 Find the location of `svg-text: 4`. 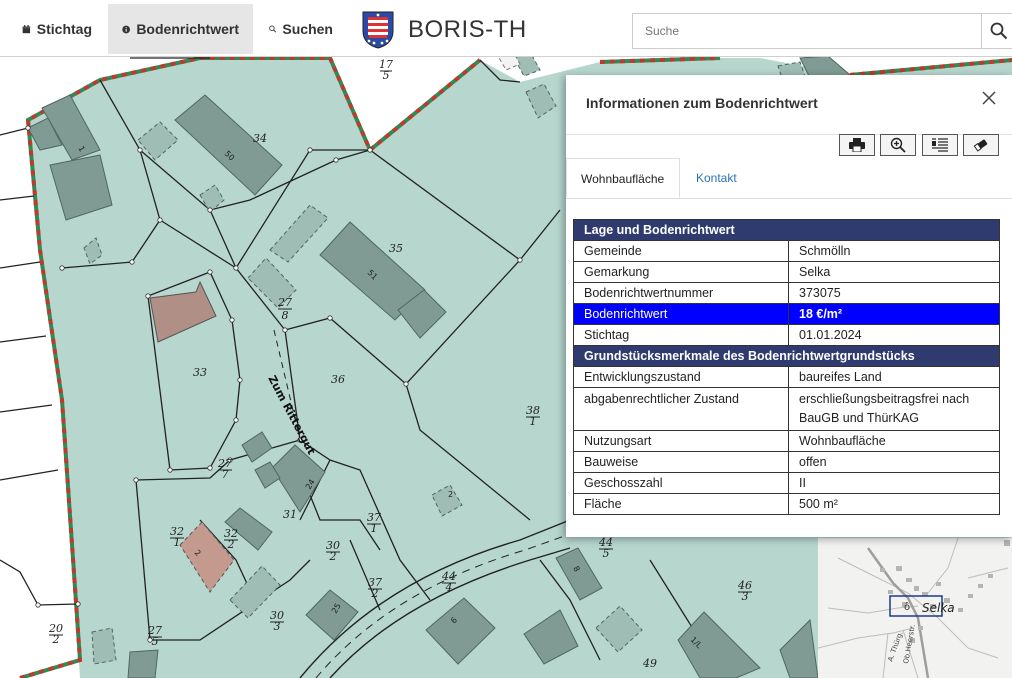

svg-text: 4 is located at coordinates (449, 587).